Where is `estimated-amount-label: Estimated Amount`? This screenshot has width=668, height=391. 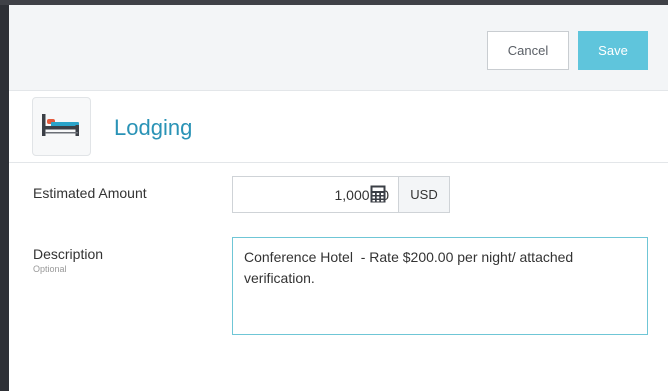
estimated-amount-label: Estimated Amount is located at coordinates (90, 193).